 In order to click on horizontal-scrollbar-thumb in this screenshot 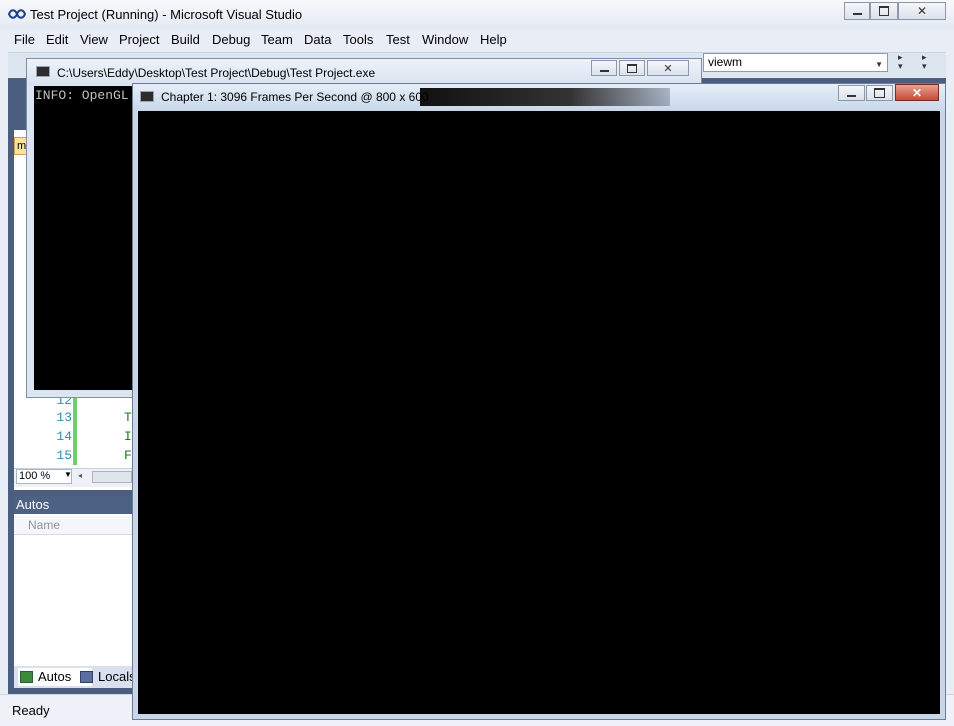, I will do `click(112, 477)`.